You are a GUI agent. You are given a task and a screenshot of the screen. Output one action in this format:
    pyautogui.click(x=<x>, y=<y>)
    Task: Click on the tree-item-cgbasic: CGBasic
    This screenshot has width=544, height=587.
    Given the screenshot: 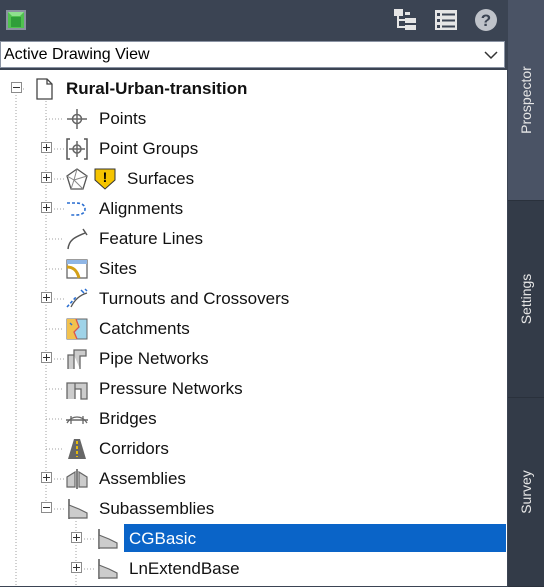 What is the action you would take?
    pyautogui.click(x=253, y=539)
    